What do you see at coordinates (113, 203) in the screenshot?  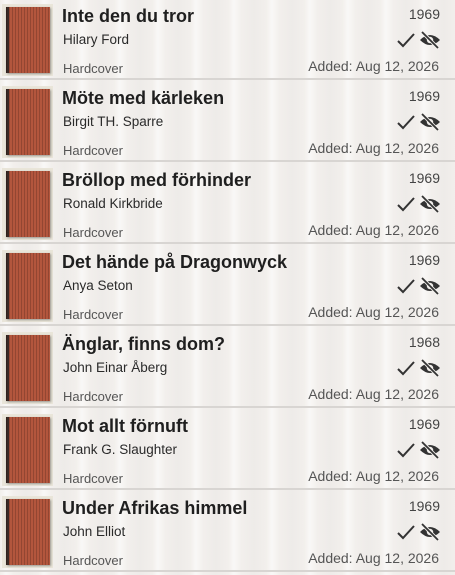 I see `book-author: Ronald Kirkbride` at bounding box center [113, 203].